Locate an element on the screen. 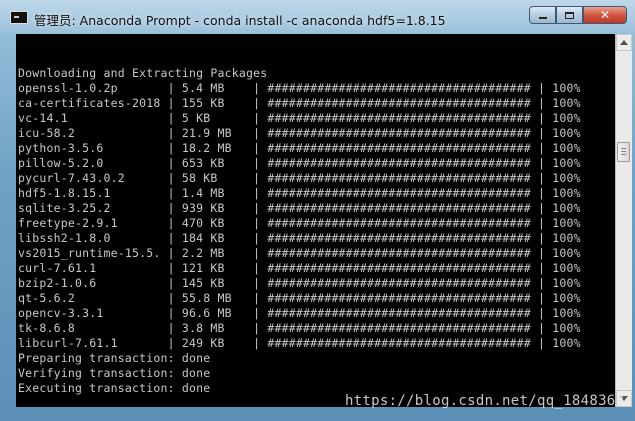 Image resolution: width=635 pixels, height=421 pixels. console-line: Verifying transaction: done is located at coordinates (114, 373).